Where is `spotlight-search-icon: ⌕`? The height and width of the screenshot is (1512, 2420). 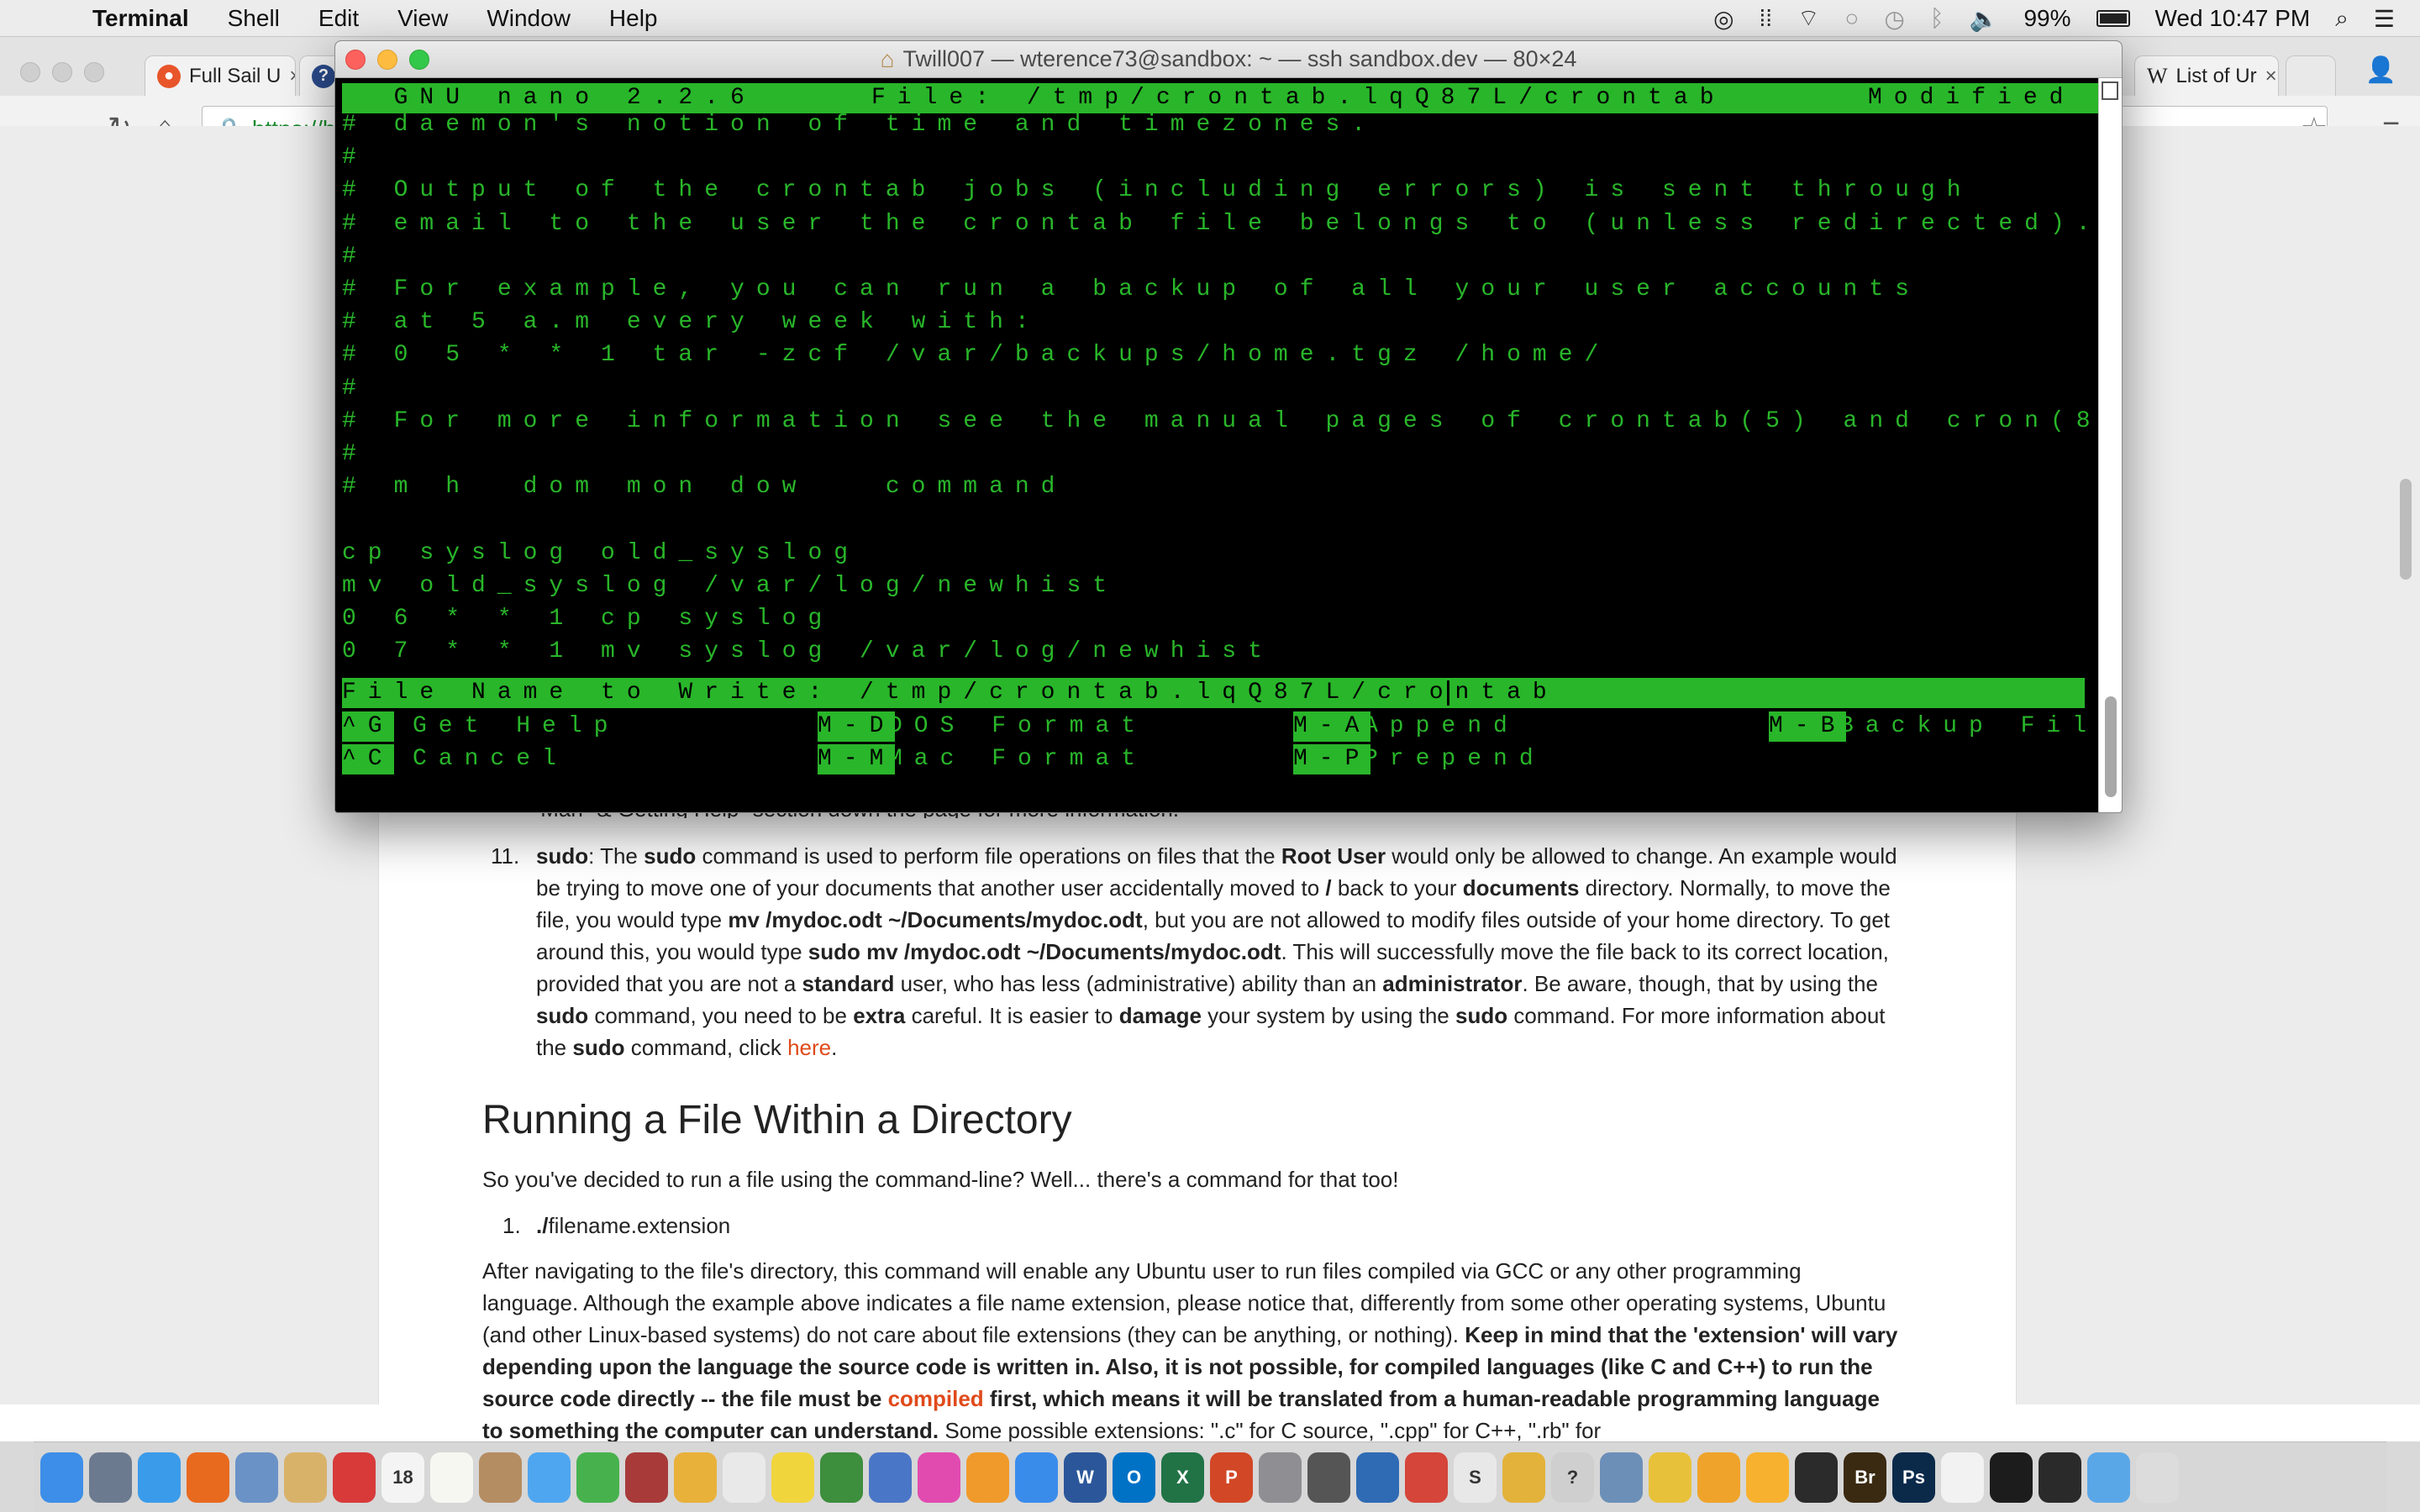
spotlight-search-icon: ⌕ is located at coordinates (2342, 19).